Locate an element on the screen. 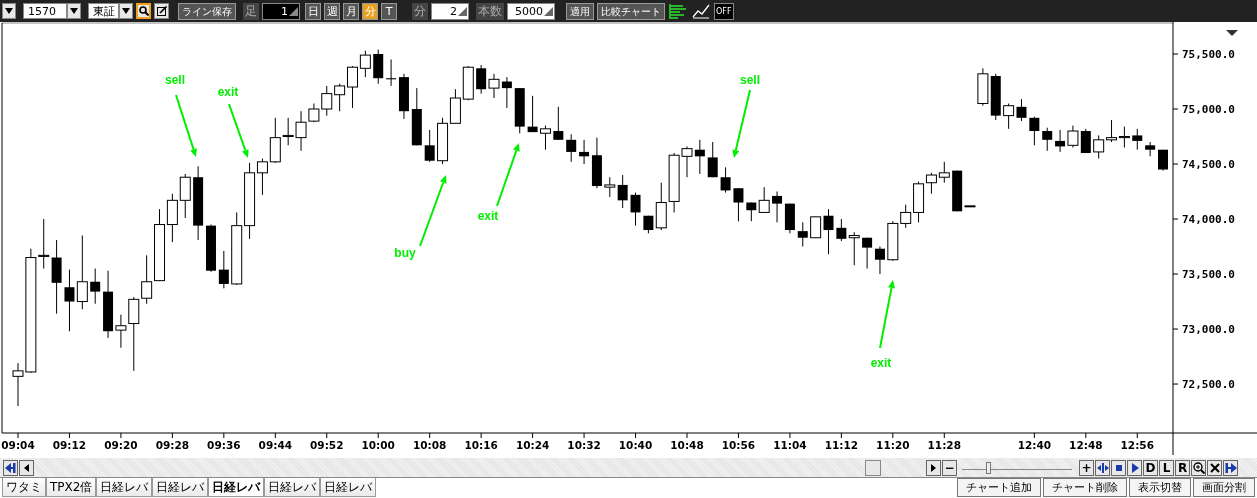  time-label: 11:04 is located at coordinates (790, 445).